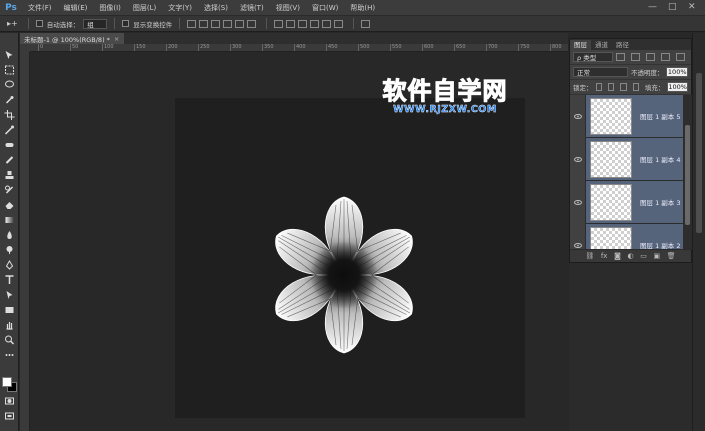  I want to click on tab-paths: 路径, so click(622, 45).